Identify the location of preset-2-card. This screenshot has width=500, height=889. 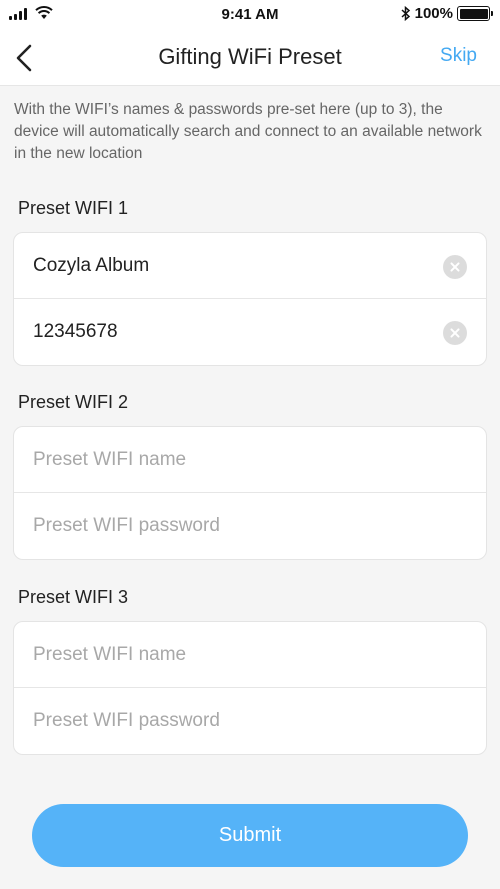
(250, 493).